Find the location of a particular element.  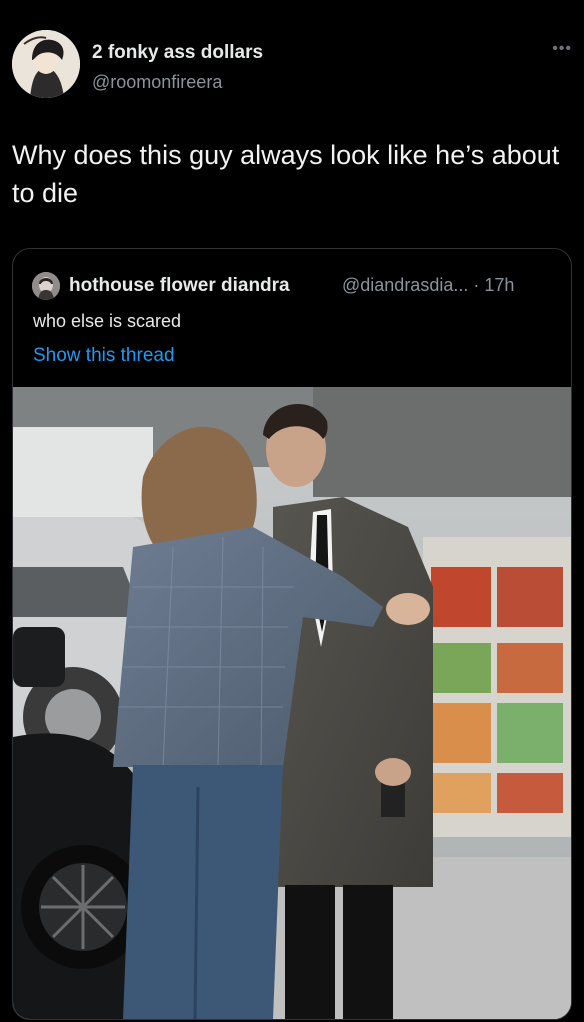

avatar-image is located at coordinates (46, 64).